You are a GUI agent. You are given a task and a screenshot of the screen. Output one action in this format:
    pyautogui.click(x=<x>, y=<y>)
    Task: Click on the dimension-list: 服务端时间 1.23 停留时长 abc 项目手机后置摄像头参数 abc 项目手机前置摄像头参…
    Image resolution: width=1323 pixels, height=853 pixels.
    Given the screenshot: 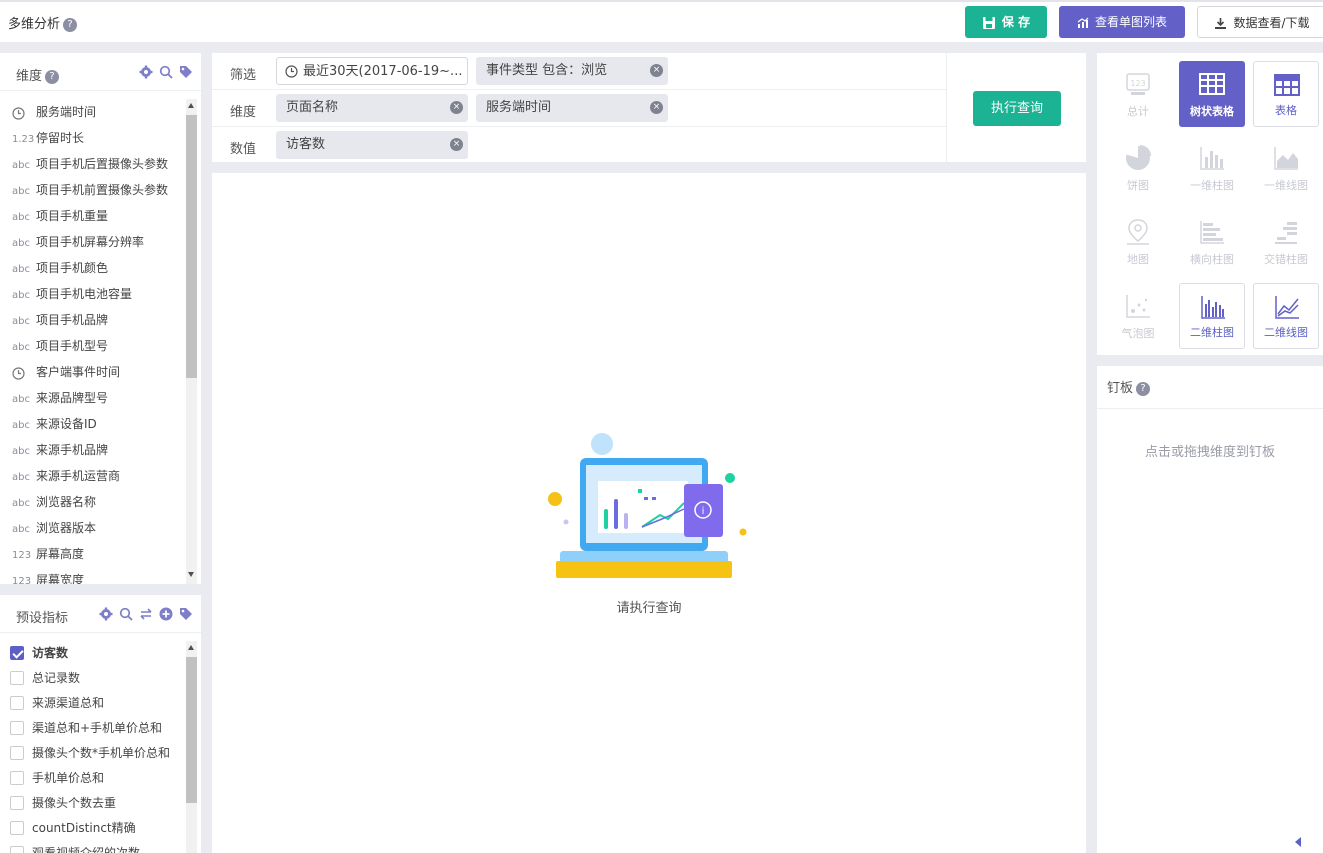 What is the action you would take?
    pyautogui.click(x=93, y=341)
    